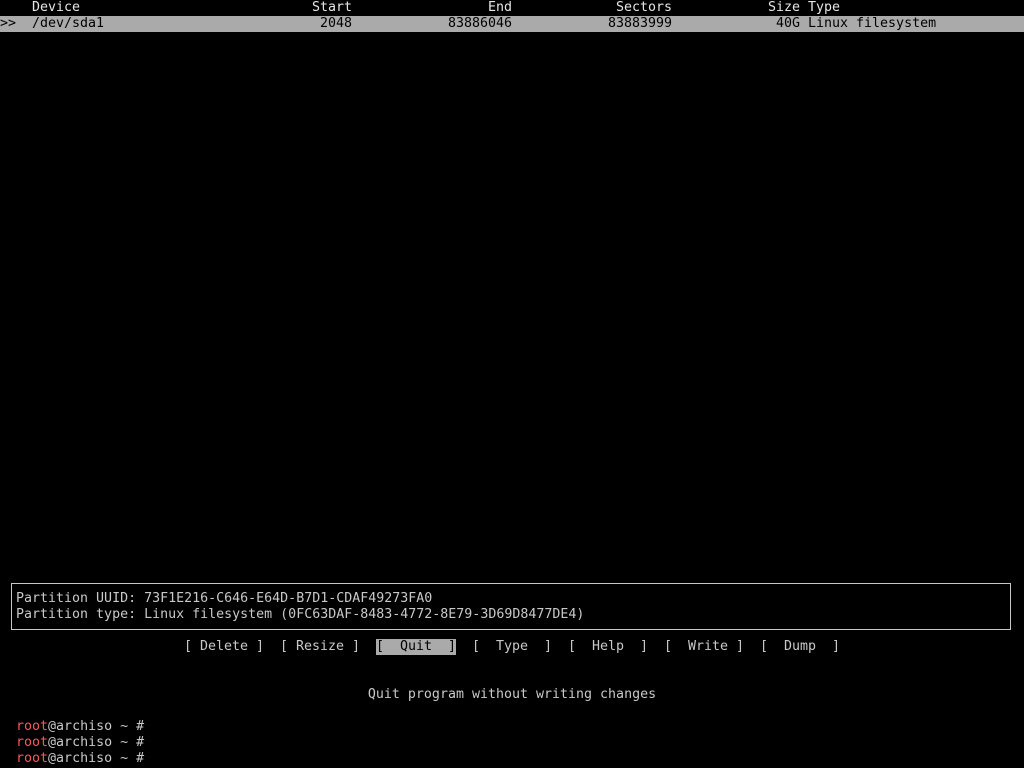  What do you see at coordinates (80, 759) in the screenshot?
I see `shell-prompt-line-current: root@archiso ~ #` at bounding box center [80, 759].